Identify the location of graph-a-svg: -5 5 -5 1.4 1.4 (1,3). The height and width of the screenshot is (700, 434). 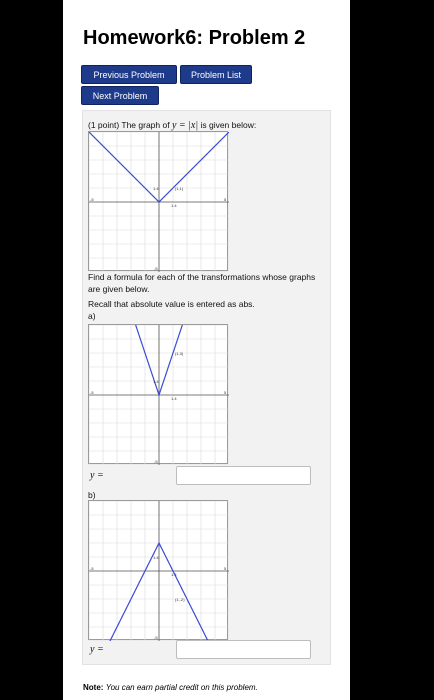
(159, 395).